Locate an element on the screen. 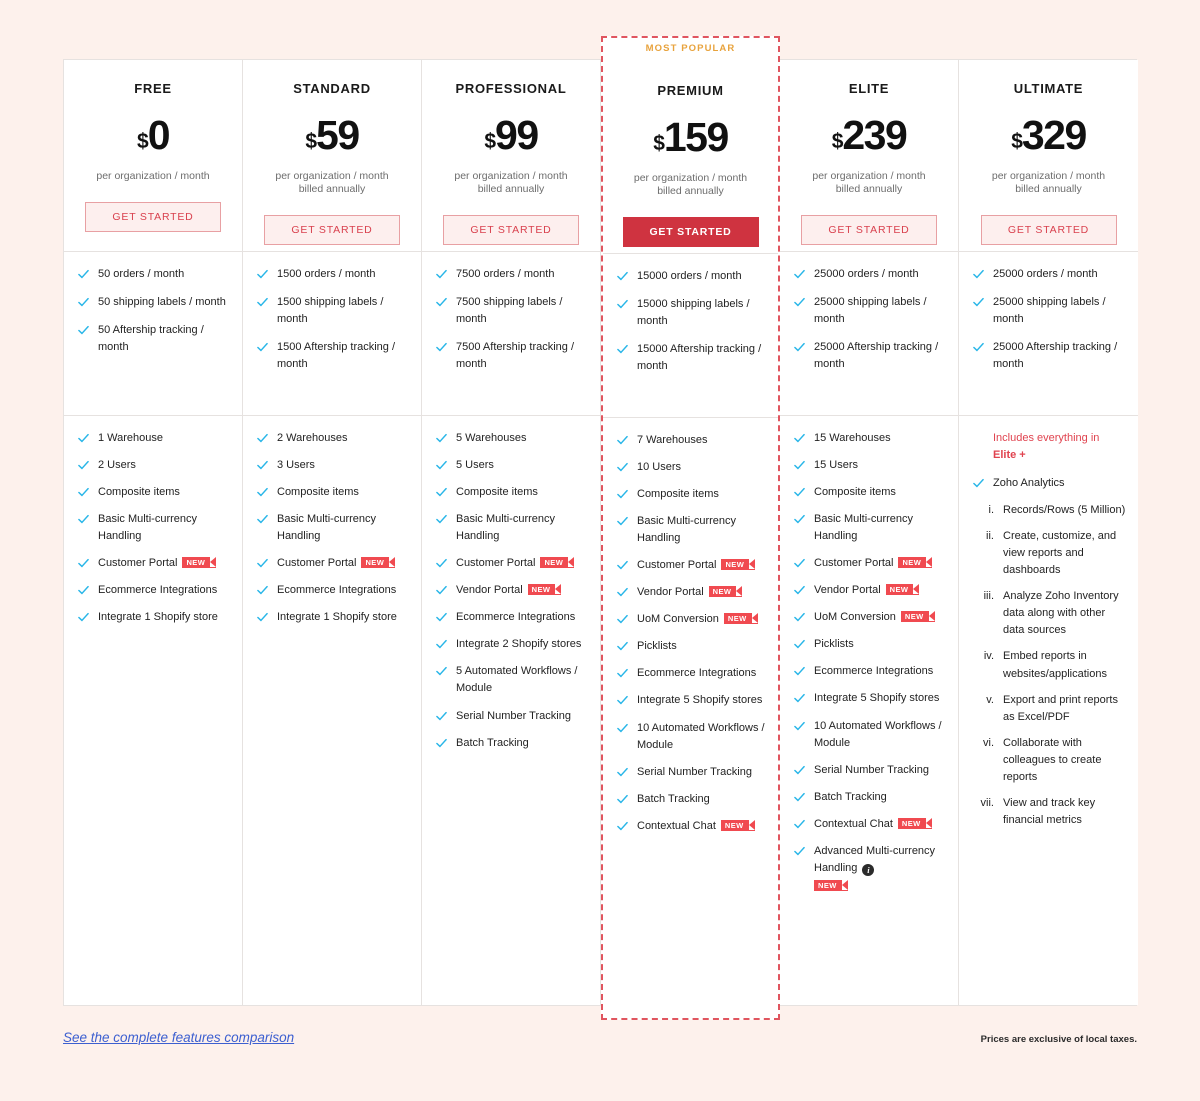 Image resolution: width=1200 pixels, height=1101 pixels. feature-item: 7 Warehouses is located at coordinates (691, 440).